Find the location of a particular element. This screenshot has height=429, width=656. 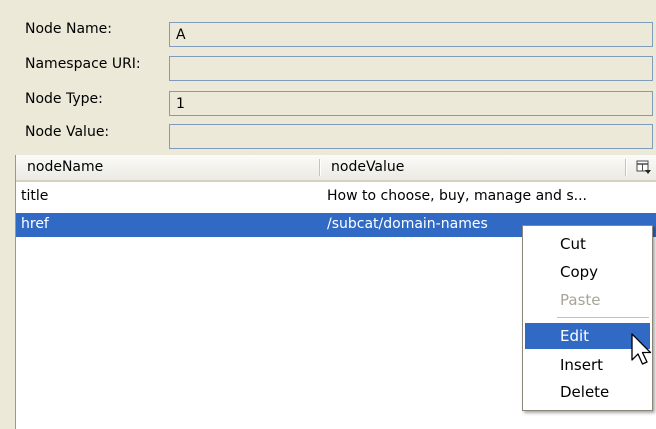

menu-item-delete: Delete is located at coordinates (587, 392).